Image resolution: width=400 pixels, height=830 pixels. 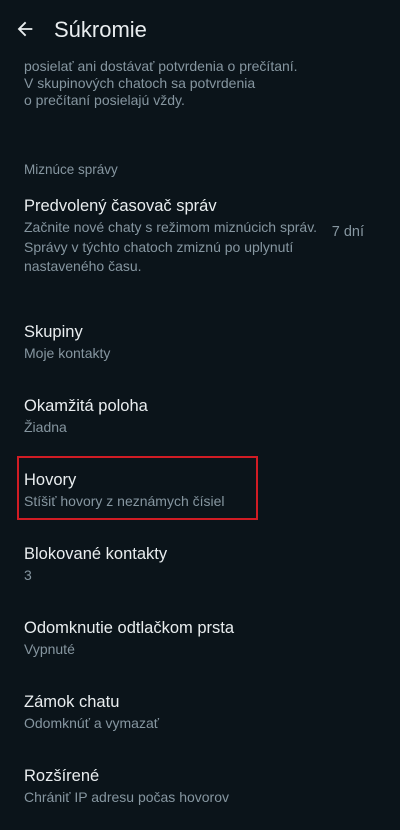 What do you see at coordinates (100, 29) in the screenshot?
I see `page-title: Súkromie` at bounding box center [100, 29].